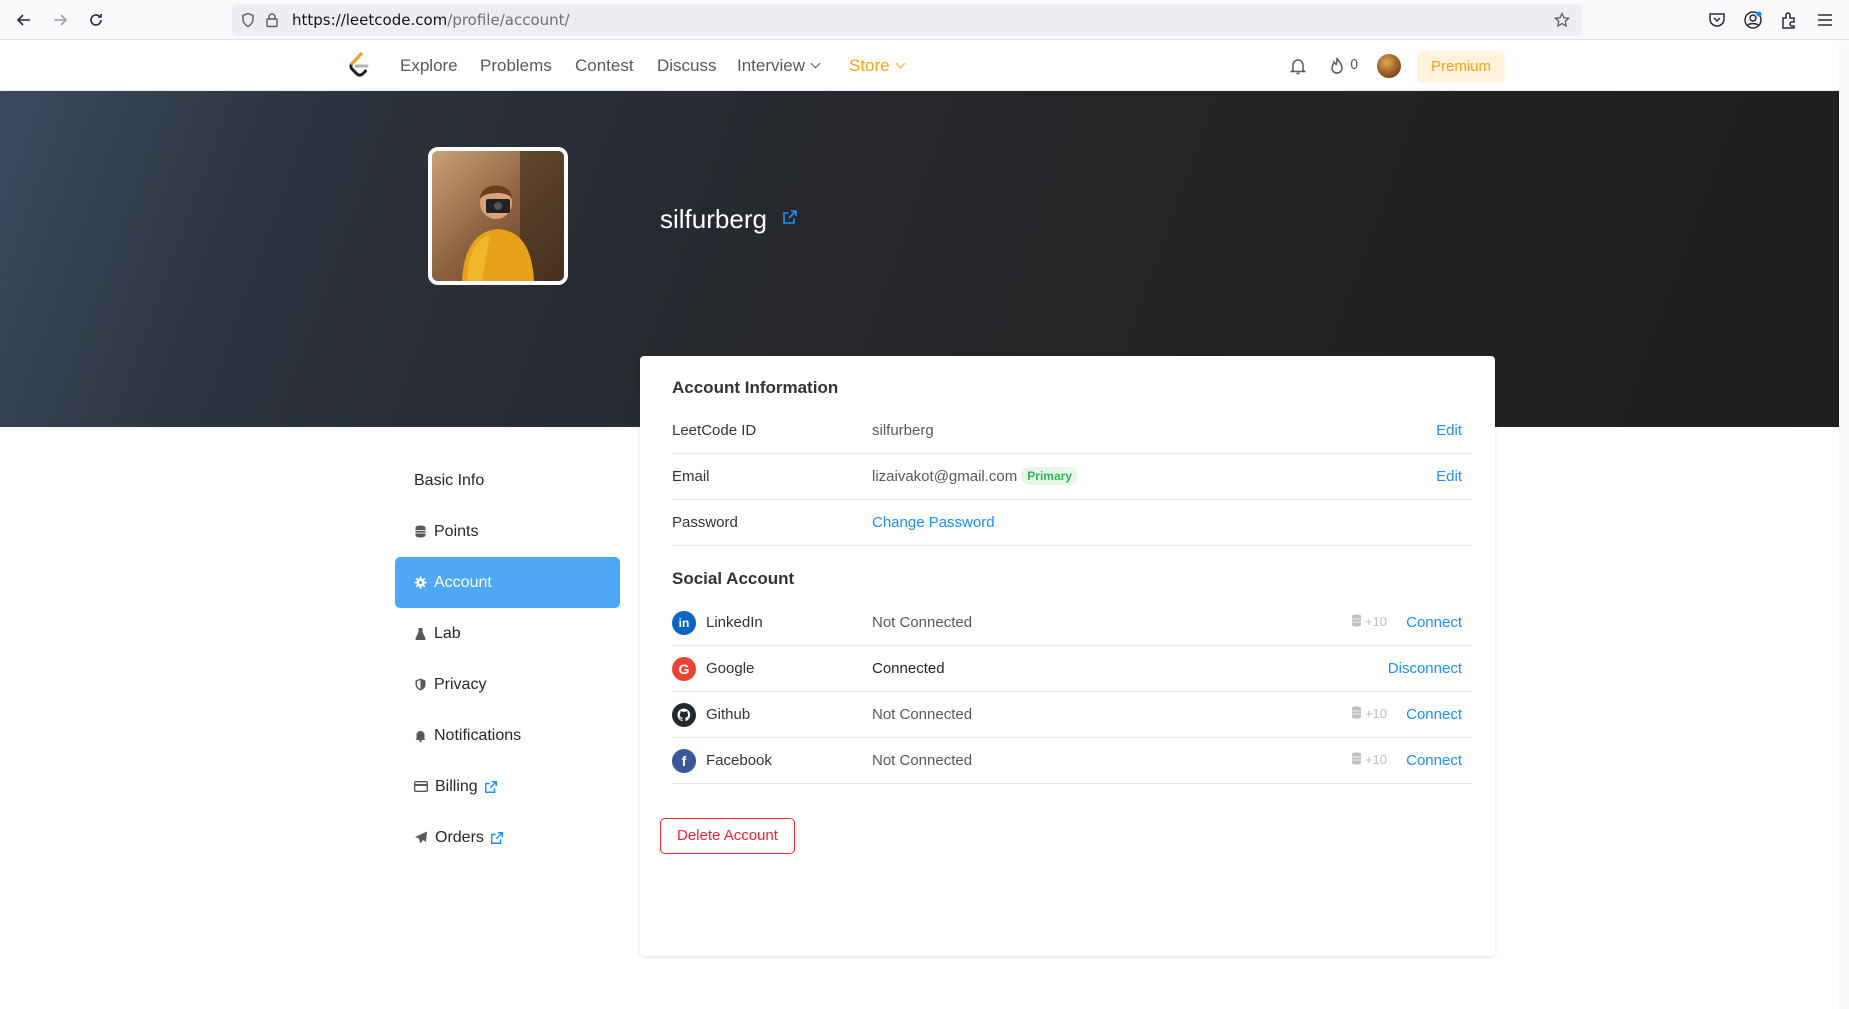  Describe the element at coordinates (420, 634) in the screenshot. I see `flask-icon` at that location.